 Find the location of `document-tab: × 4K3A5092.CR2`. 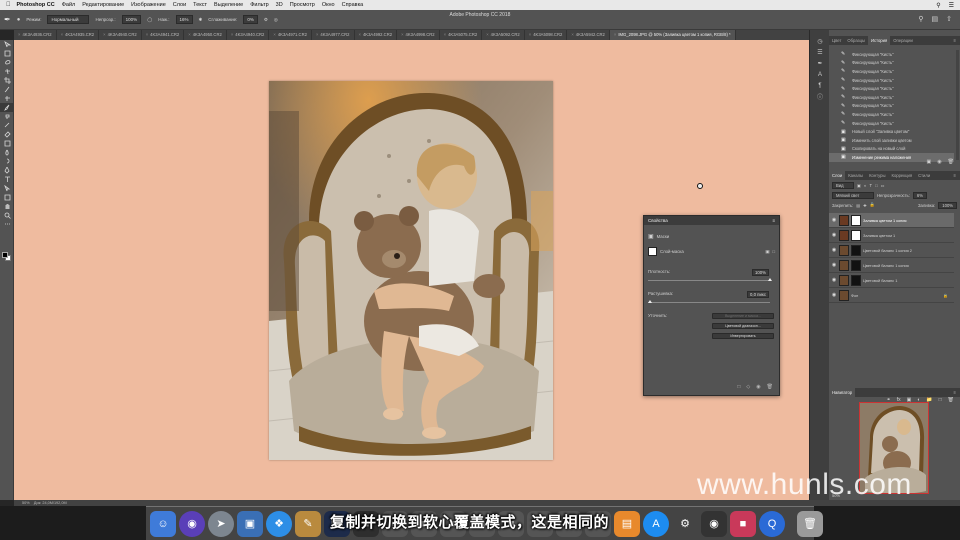

document-tab: × 4K3A5092.CR2 is located at coordinates (503, 35).